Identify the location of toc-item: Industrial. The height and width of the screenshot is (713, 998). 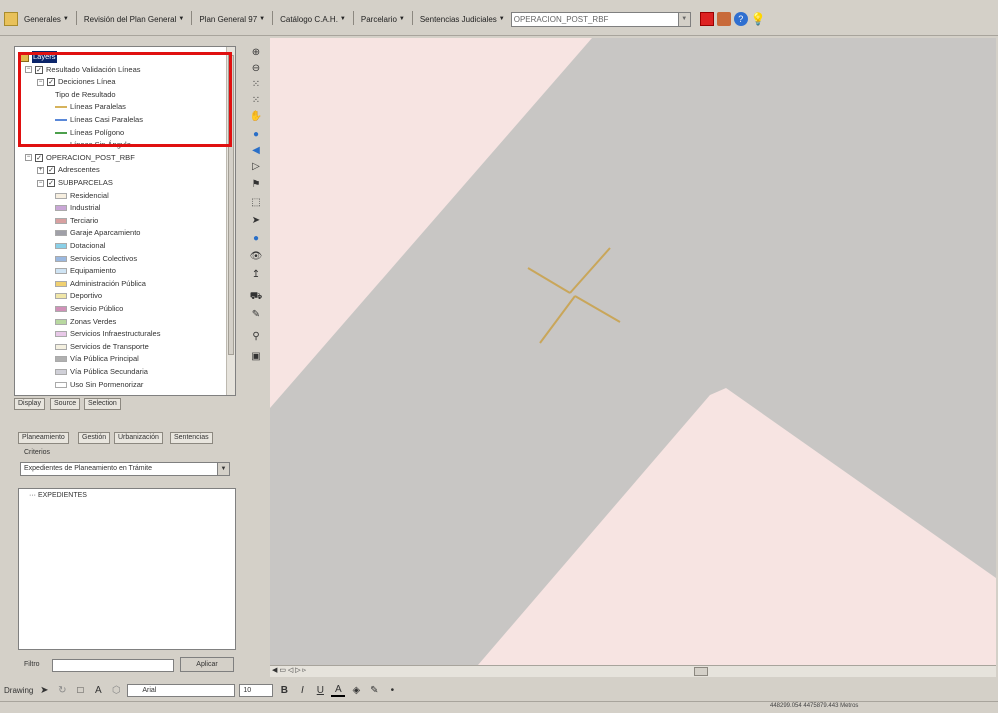
(77, 208).